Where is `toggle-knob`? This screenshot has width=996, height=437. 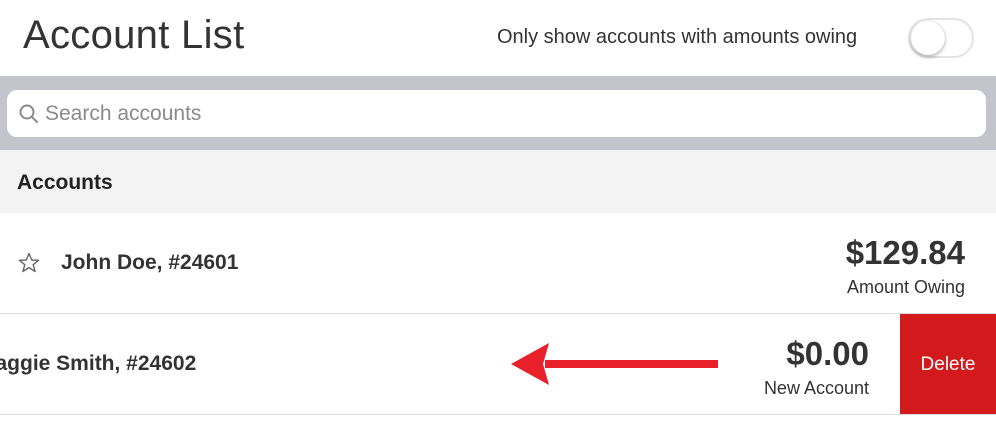
toggle-knob is located at coordinates (928, 38).